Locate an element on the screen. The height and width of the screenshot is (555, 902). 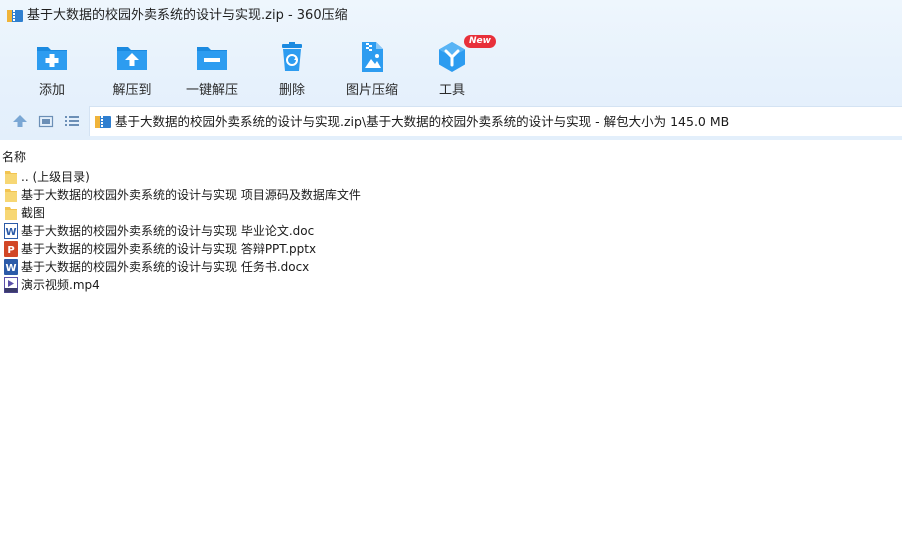
column-name-header: 名称 is located at coordinates (14, 156).